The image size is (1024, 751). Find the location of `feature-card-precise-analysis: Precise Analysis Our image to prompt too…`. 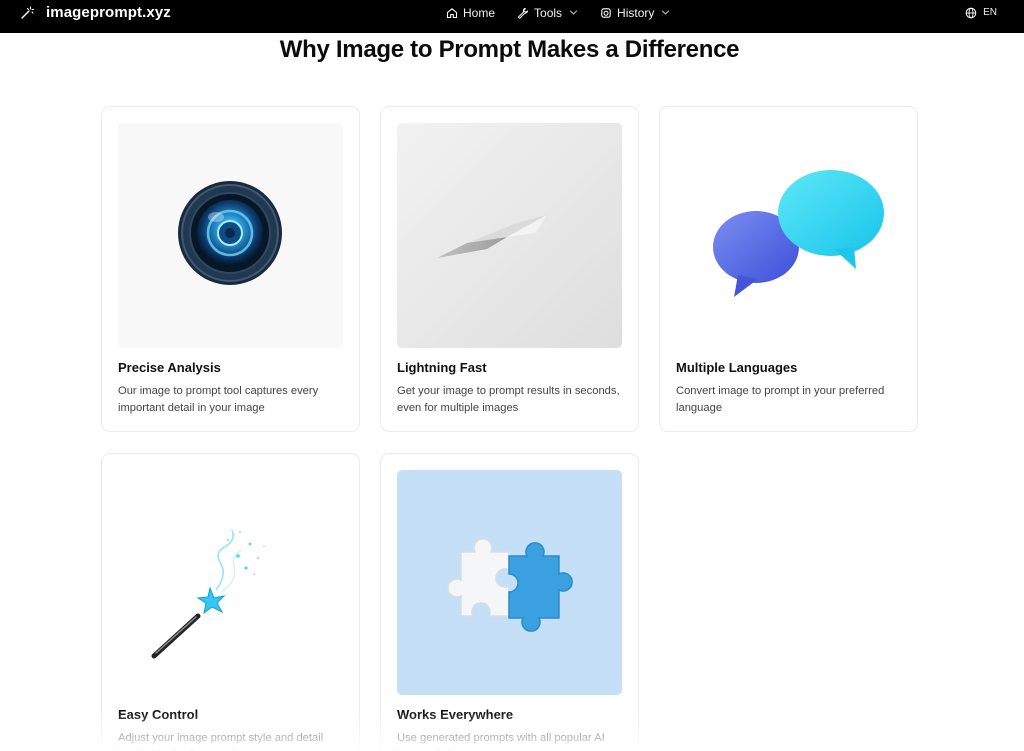

feature-card-precise-analysis: Precise Analysis Our image to prompt too… is located at coordinates (230, 269).